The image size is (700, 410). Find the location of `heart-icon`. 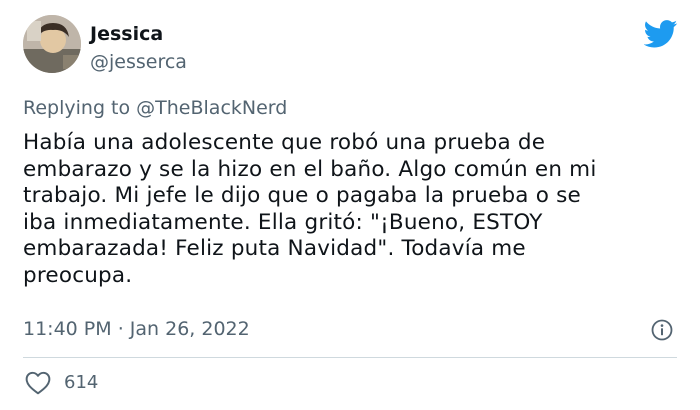

heart-icon is located at coordinates (38, 383).